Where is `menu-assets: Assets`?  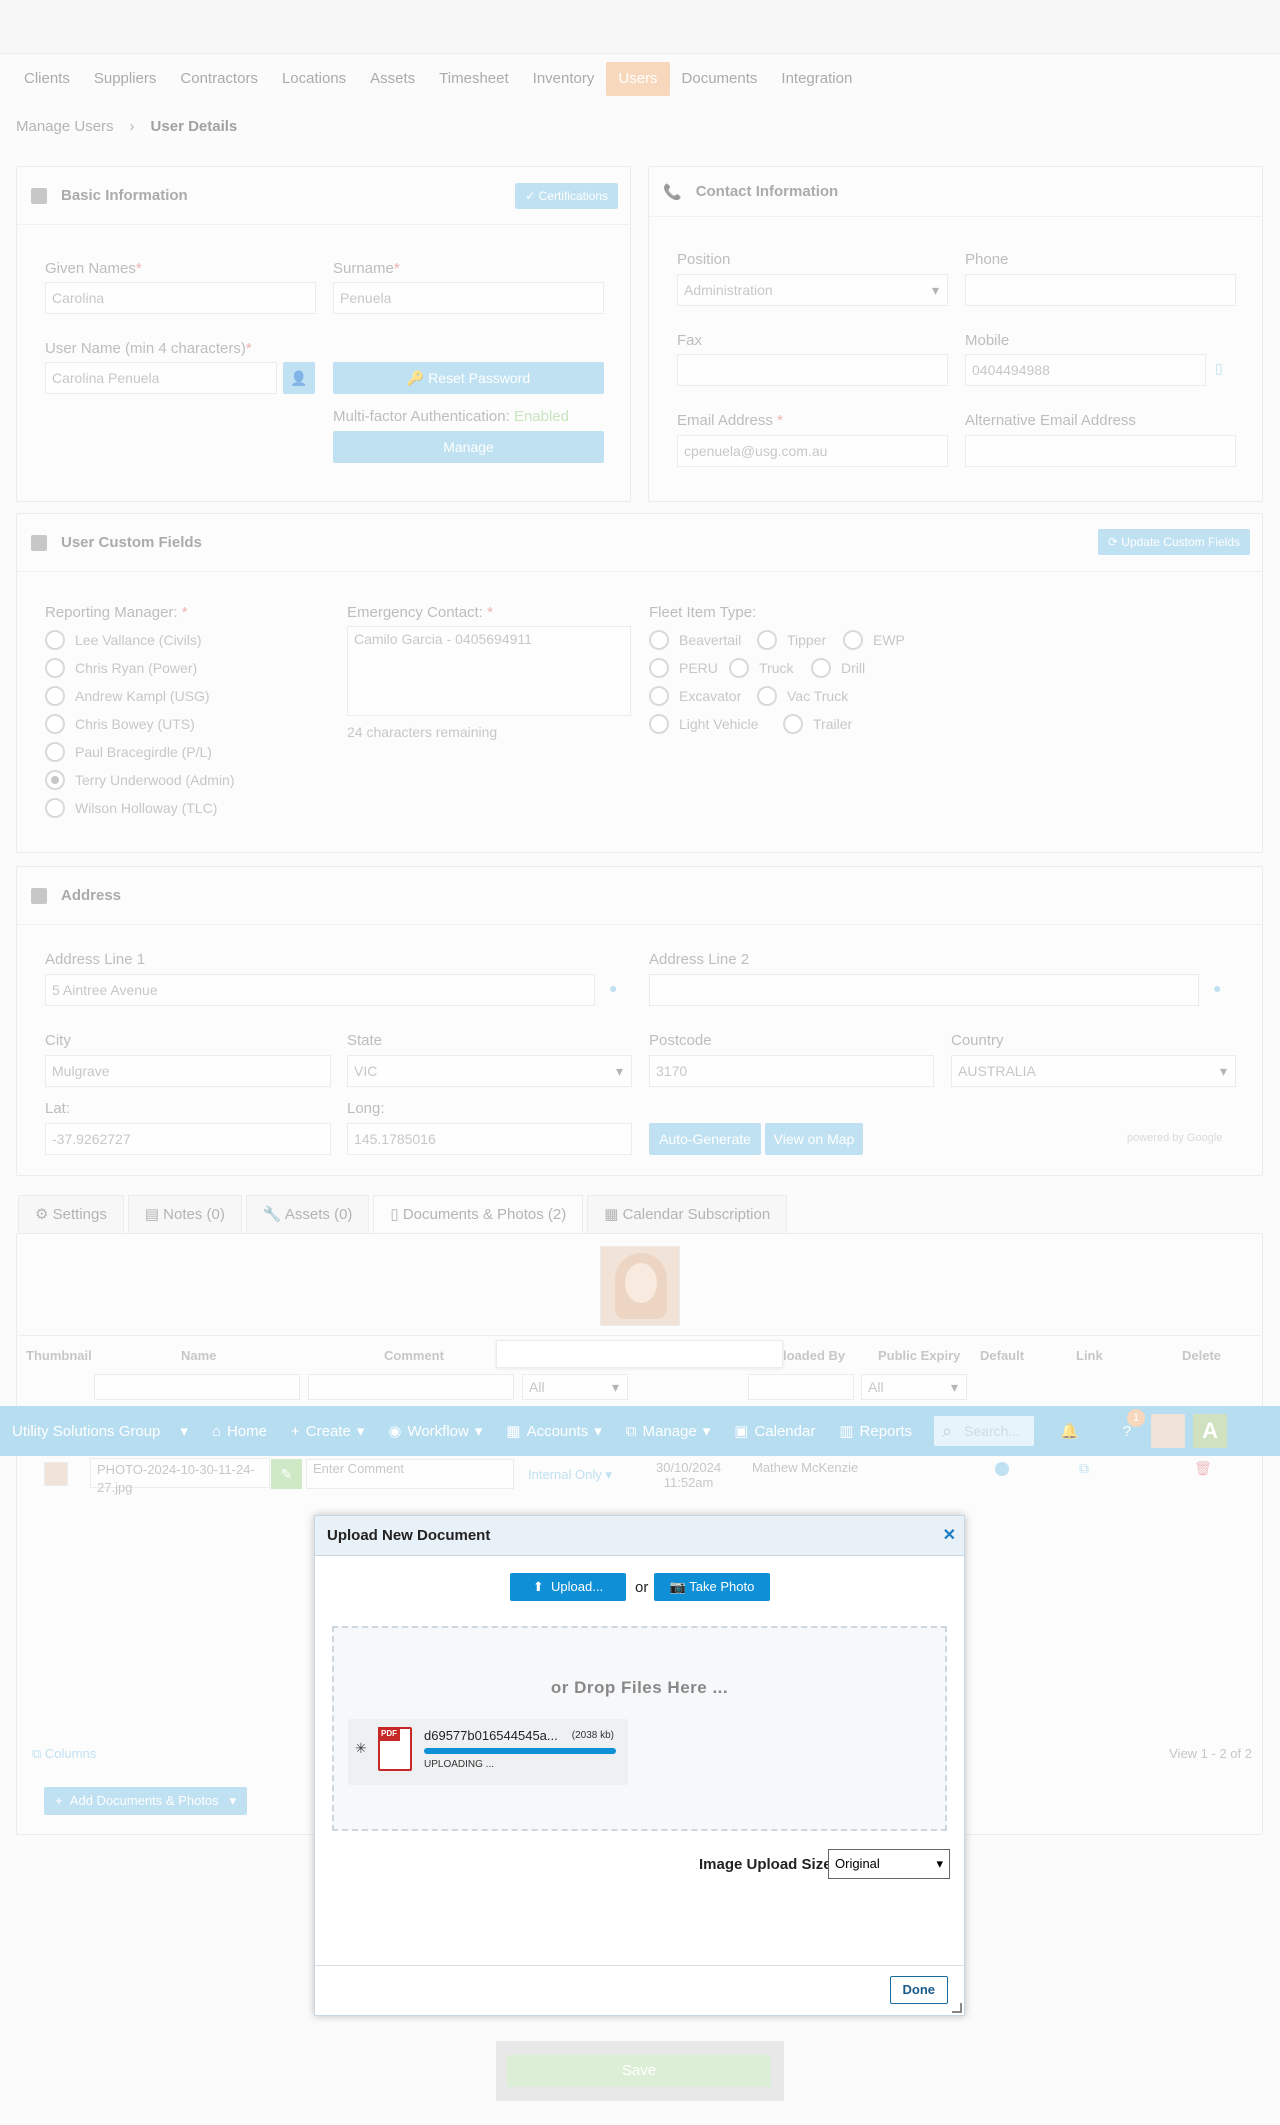
menu-assets: Assets is located at coordinates (392, 79).